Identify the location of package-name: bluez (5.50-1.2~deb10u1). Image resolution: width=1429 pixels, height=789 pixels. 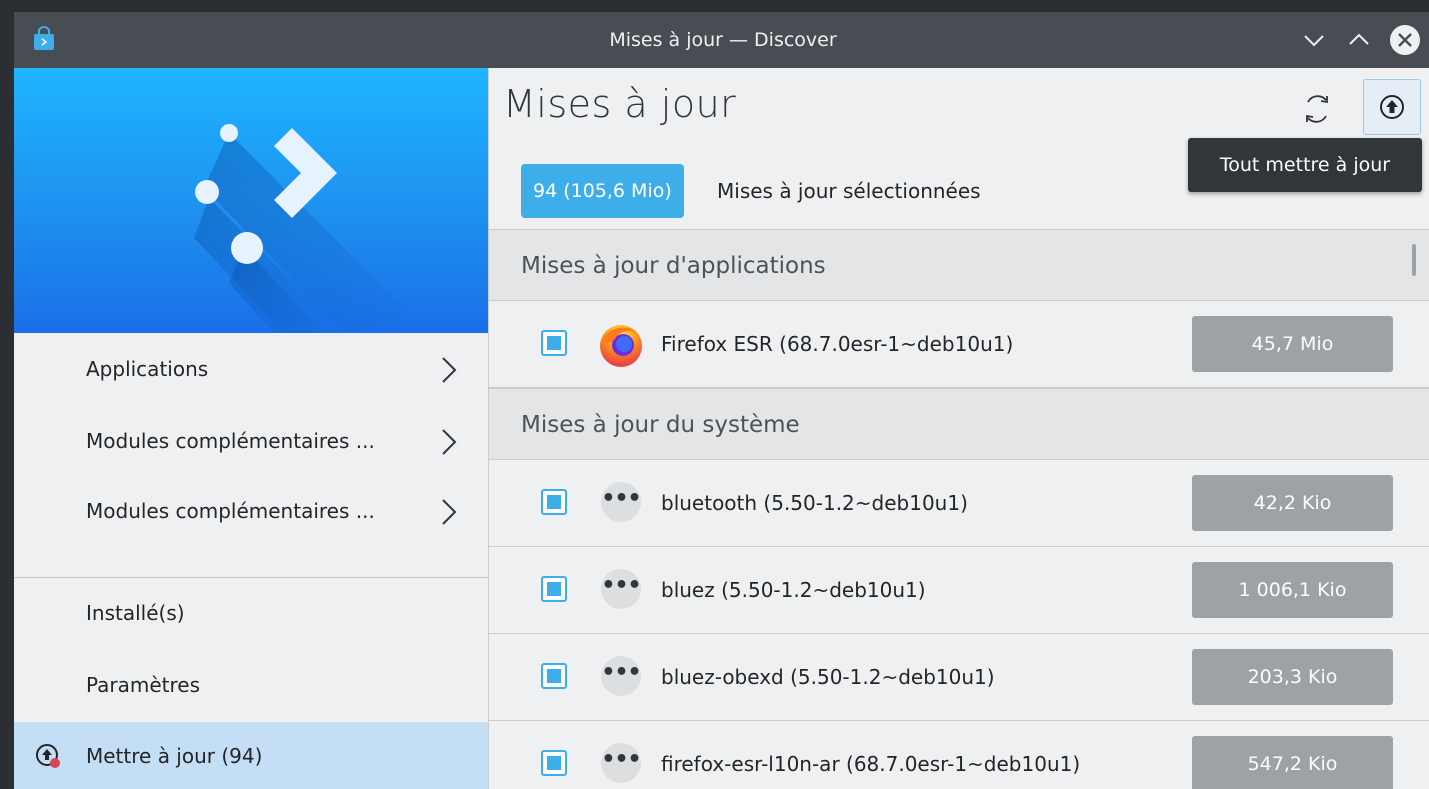
(793, 590).